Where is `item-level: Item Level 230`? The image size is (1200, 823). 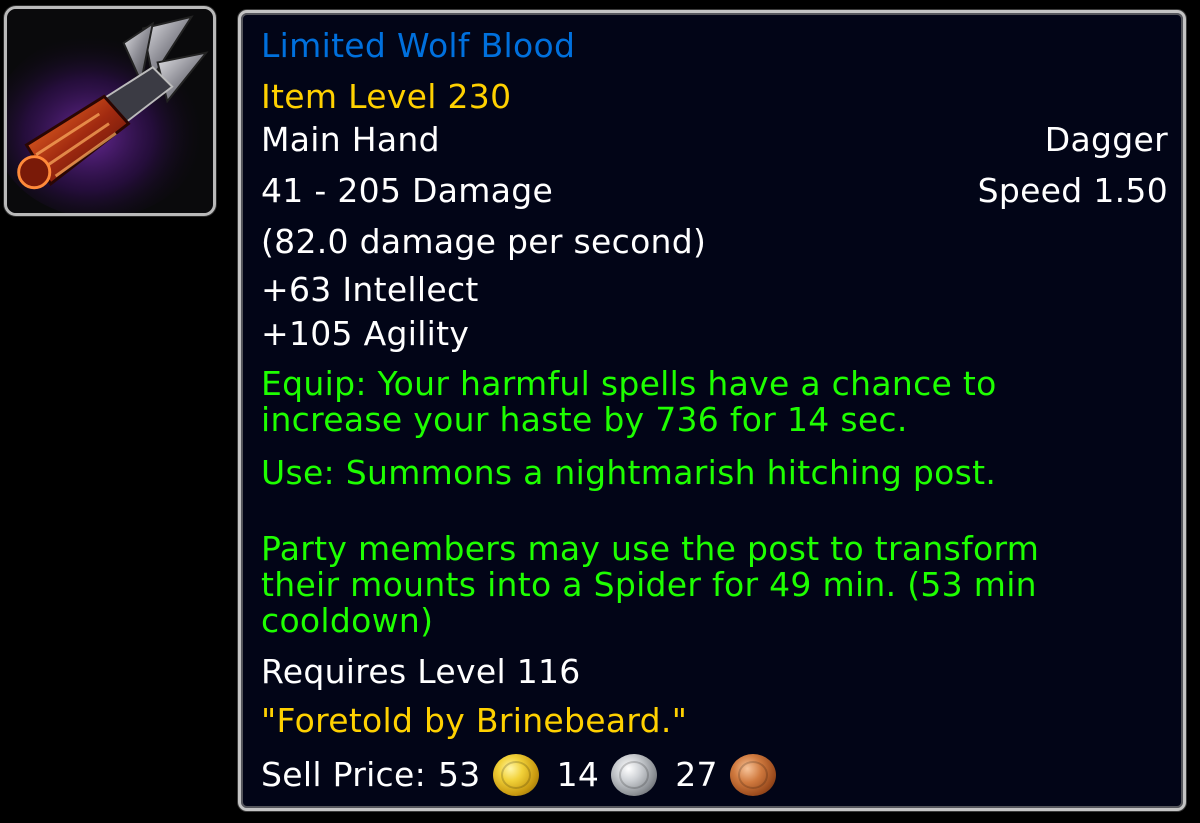 item-level: Item Level 230 is located at coordinates (386, 96).